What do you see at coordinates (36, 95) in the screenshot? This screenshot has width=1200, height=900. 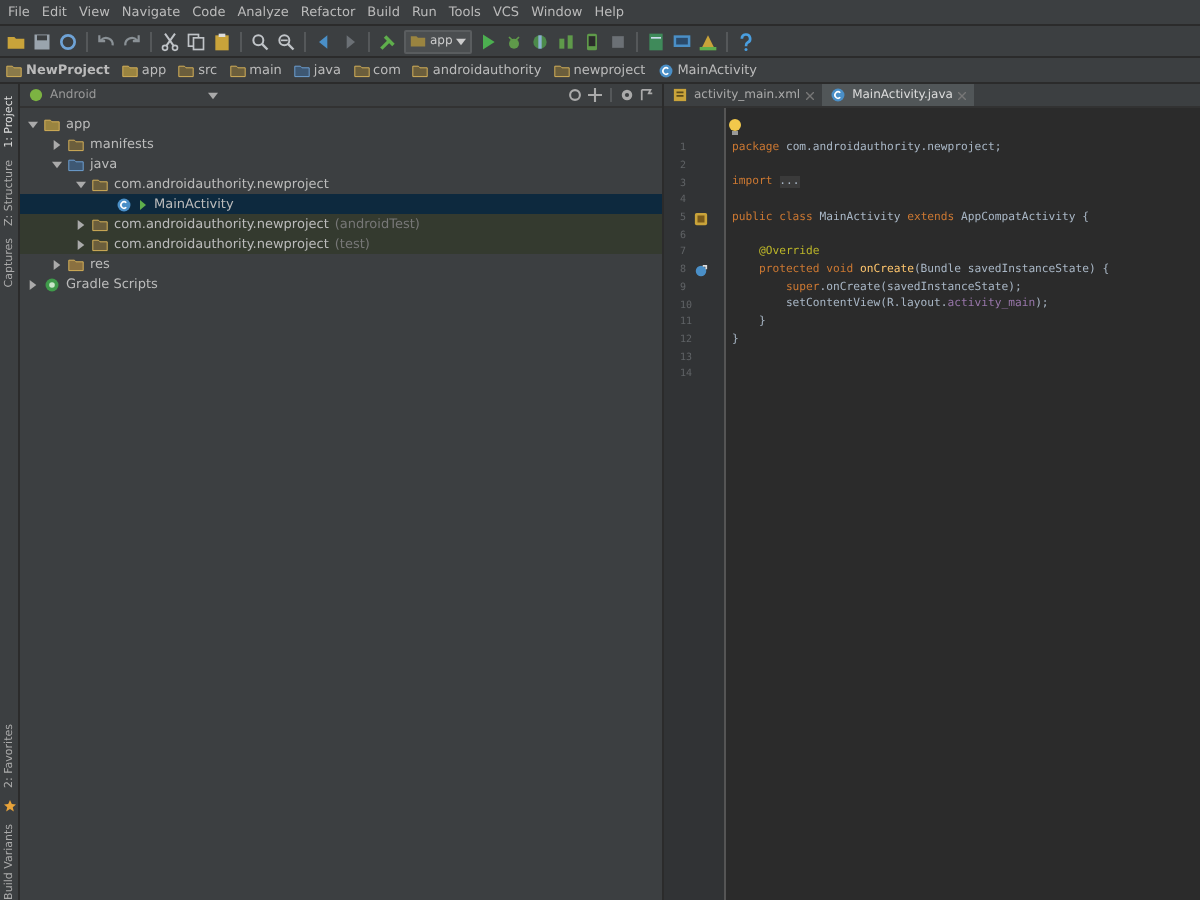 I see `android-icon` at bounding box center [36, 95].